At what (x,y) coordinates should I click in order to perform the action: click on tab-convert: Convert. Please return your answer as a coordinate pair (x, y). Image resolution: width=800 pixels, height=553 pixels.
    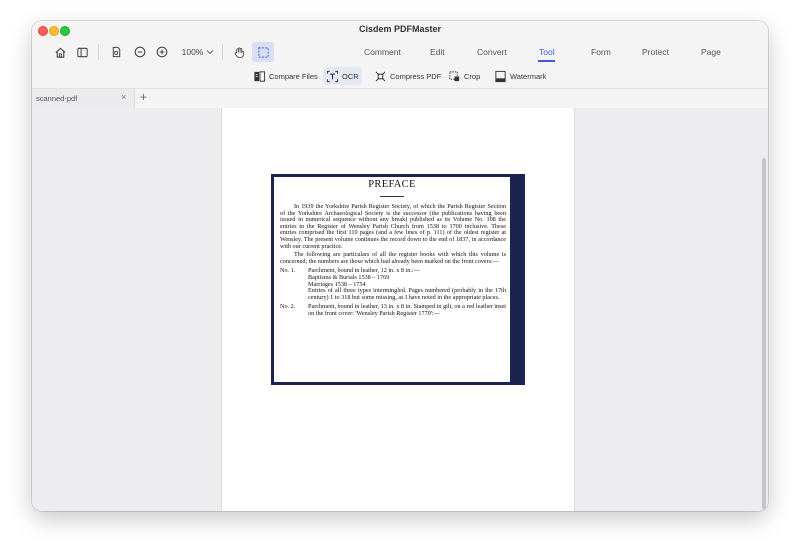
    Looking at the image, I should click on (492, 52).